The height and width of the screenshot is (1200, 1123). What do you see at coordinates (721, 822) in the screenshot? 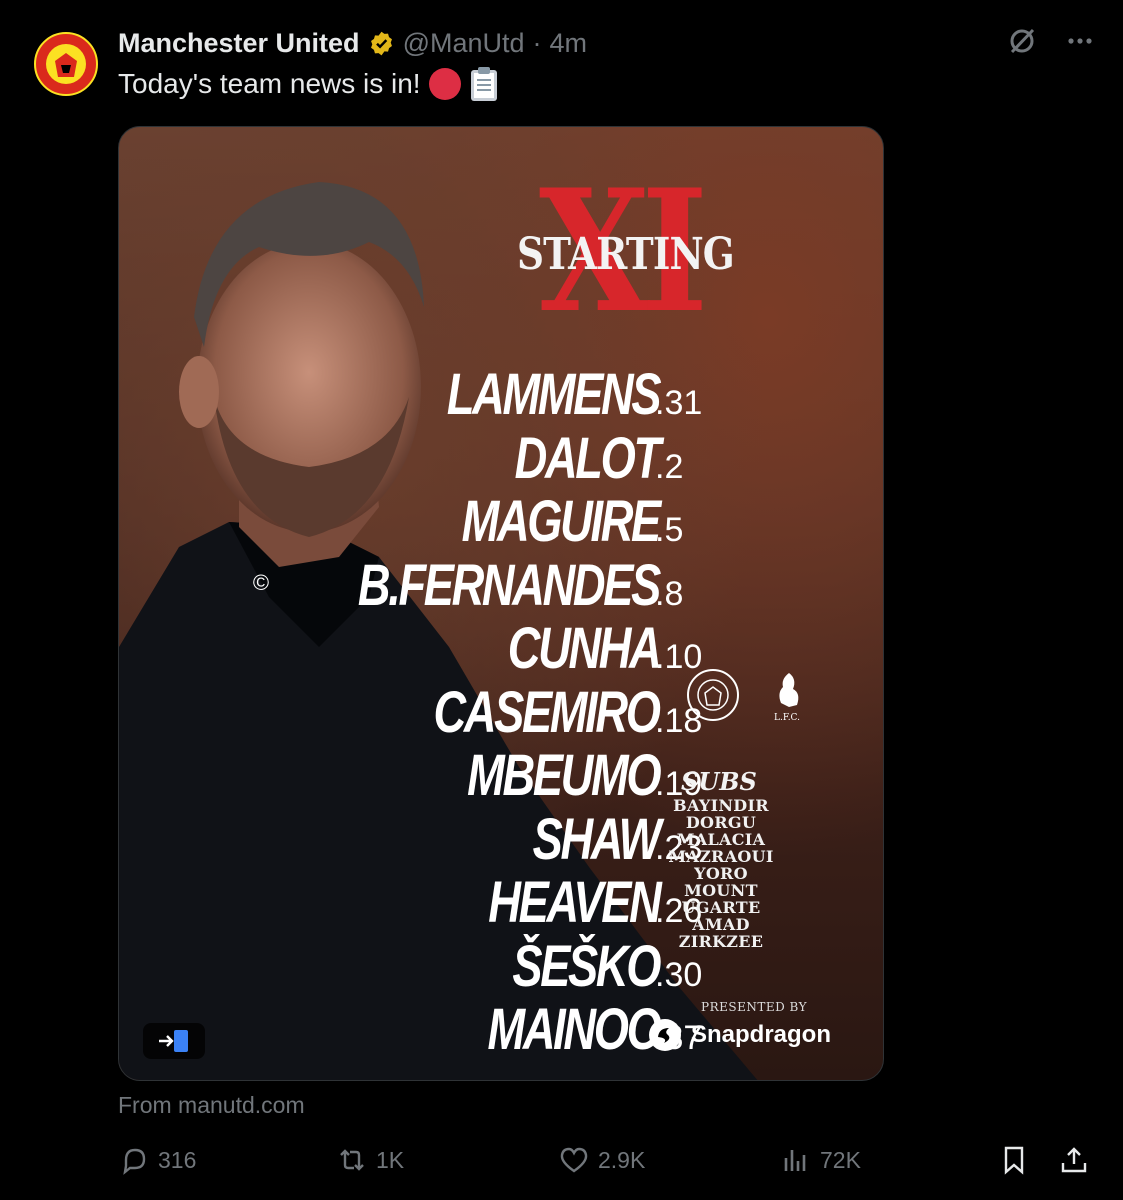
I see `sub-name: DORGU` at bounding box center [721, 822].